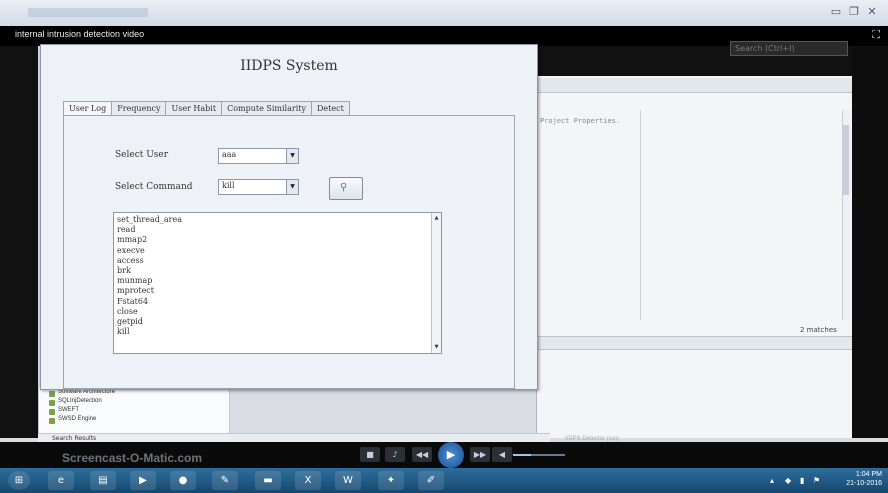 The image size is (888, 493). What do you see at coordinates (88, 108) in the screenshot?
I see `tab-user-log: User Log` at bounding box center [88, 108].